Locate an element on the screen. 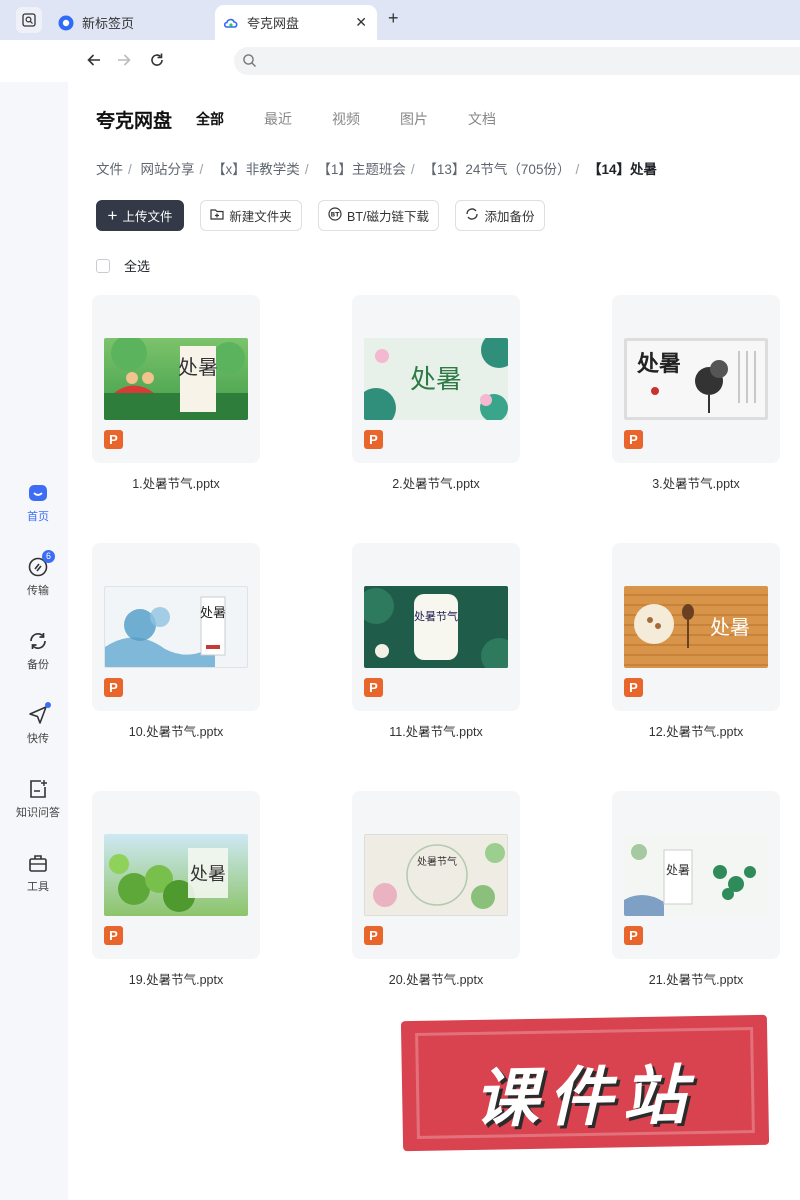 The image size is (800, 1200). address-bar-row is located at coordinates (400, 61).